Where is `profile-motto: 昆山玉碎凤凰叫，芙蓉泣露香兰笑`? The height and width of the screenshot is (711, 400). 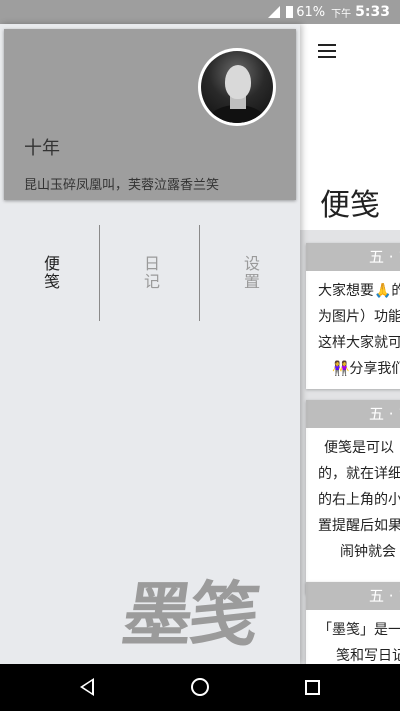 profile-motto: 昆山玉碎凤凰叫，芙蓉泣露香兰笑 is located at coordinates (122, 185).